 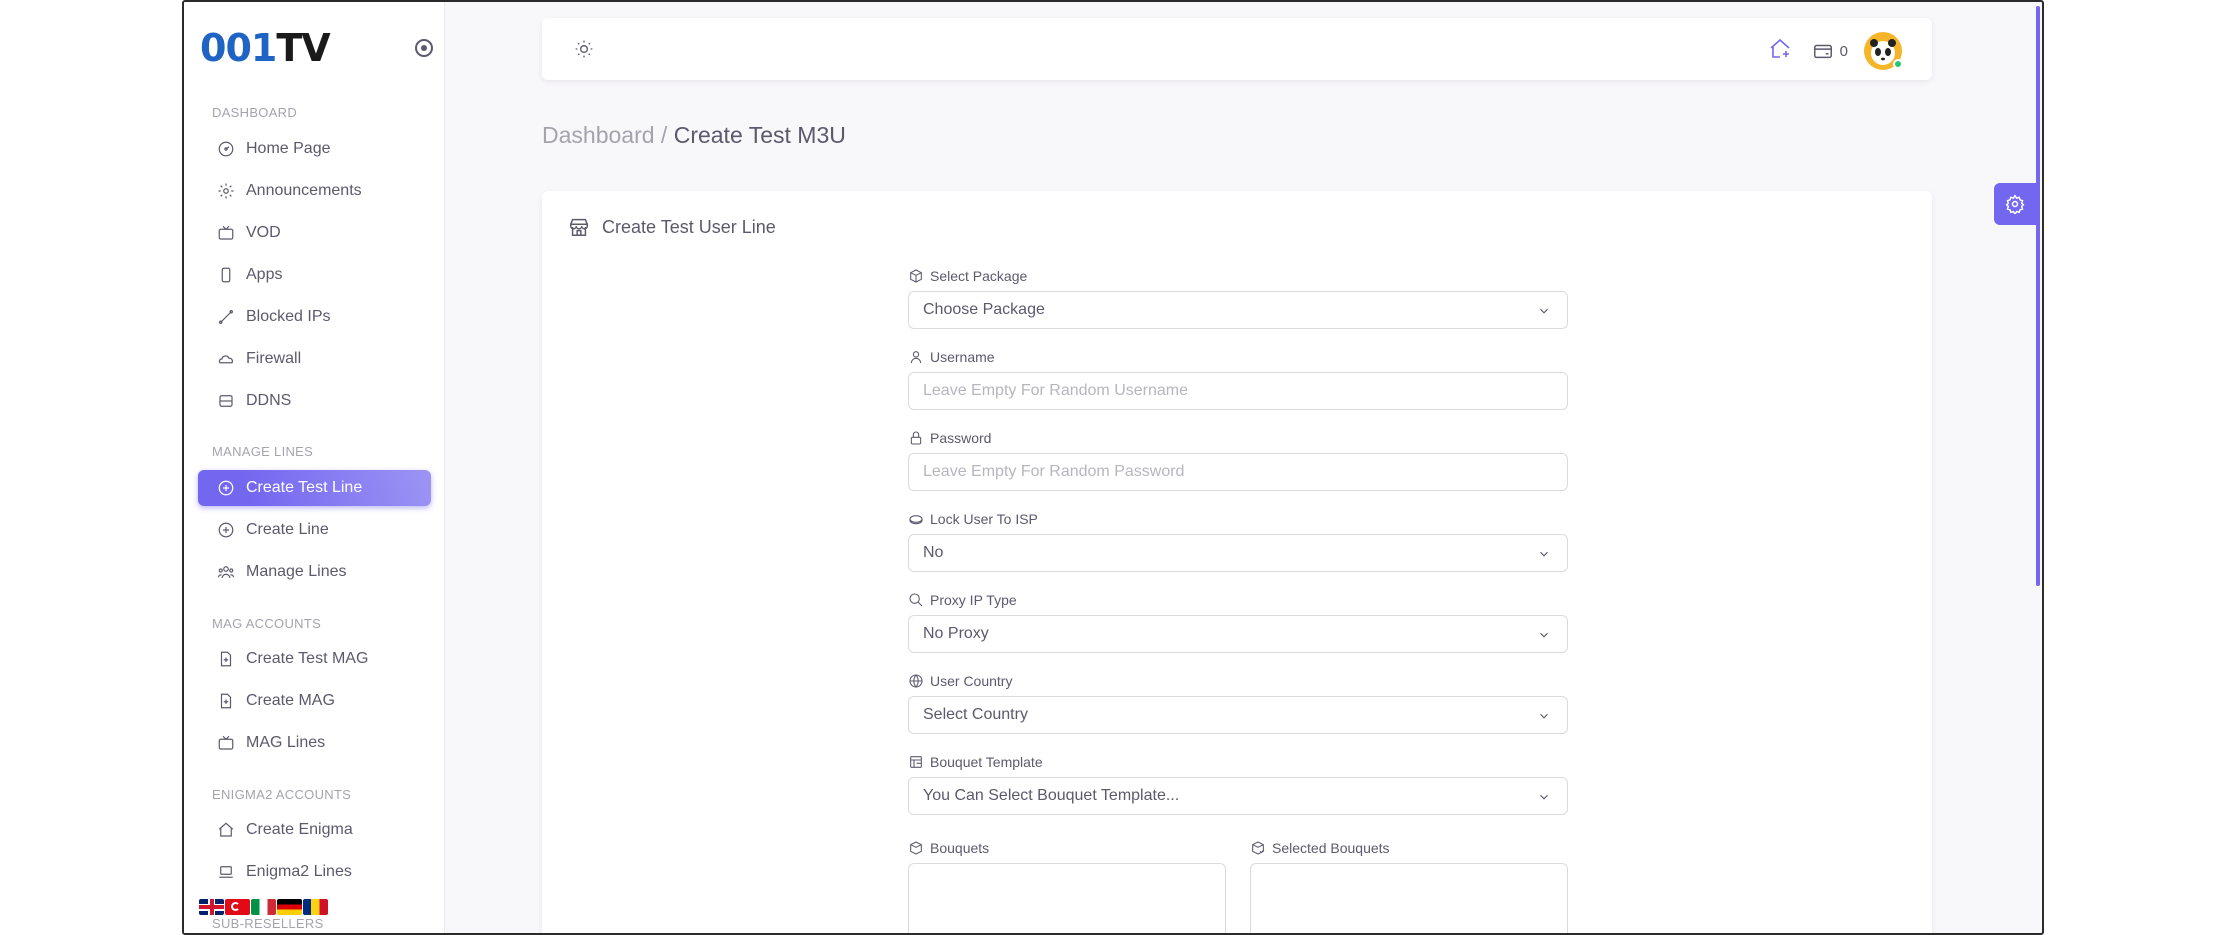 I want to click on lock-user-to-isp-dropdown: No, so click(x=1238, y=553).